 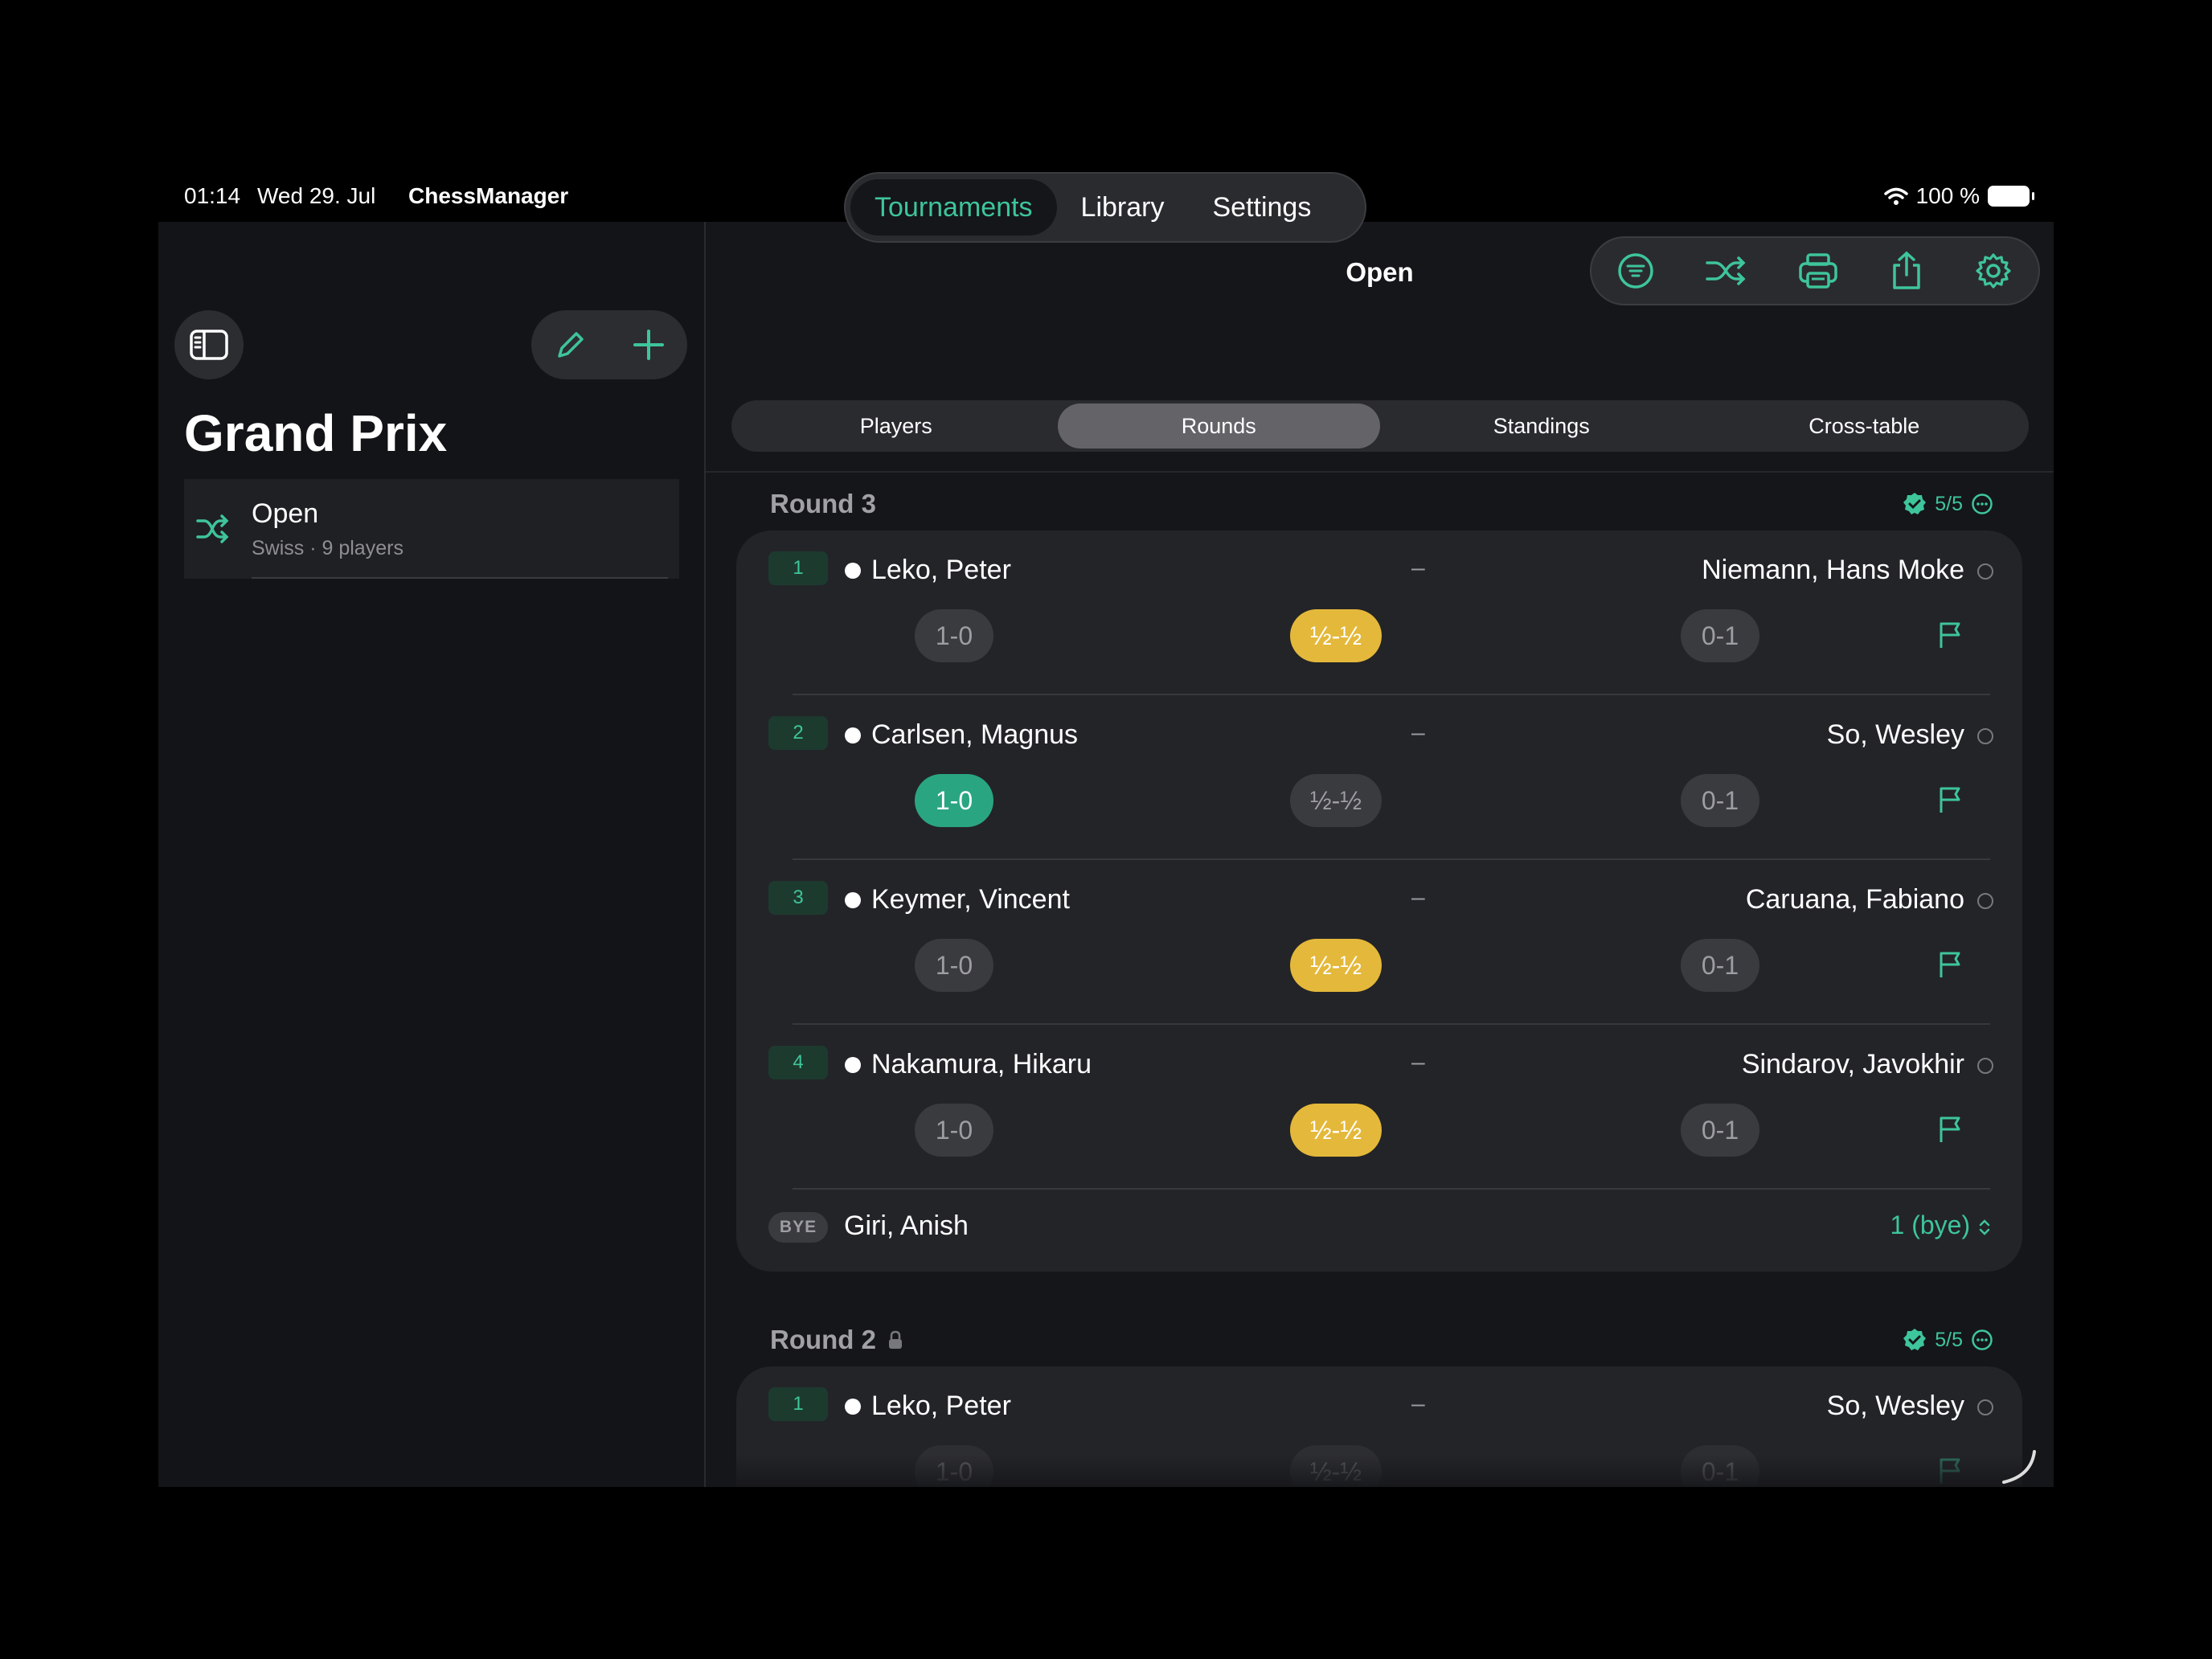 I want to click on segment-players: Players, so click(x=896, y=426).